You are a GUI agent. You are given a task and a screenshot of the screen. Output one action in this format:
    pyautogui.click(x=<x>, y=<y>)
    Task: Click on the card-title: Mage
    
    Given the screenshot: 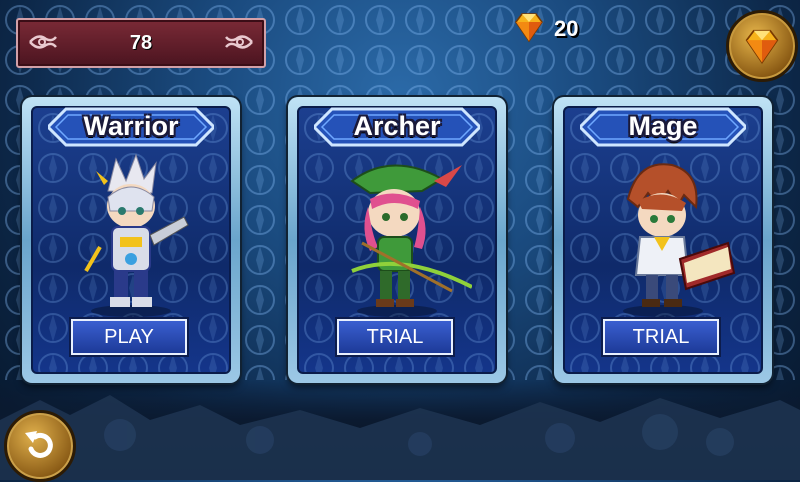 What is the action you would take?
    pyautogui.click(x=663, y=126)
    